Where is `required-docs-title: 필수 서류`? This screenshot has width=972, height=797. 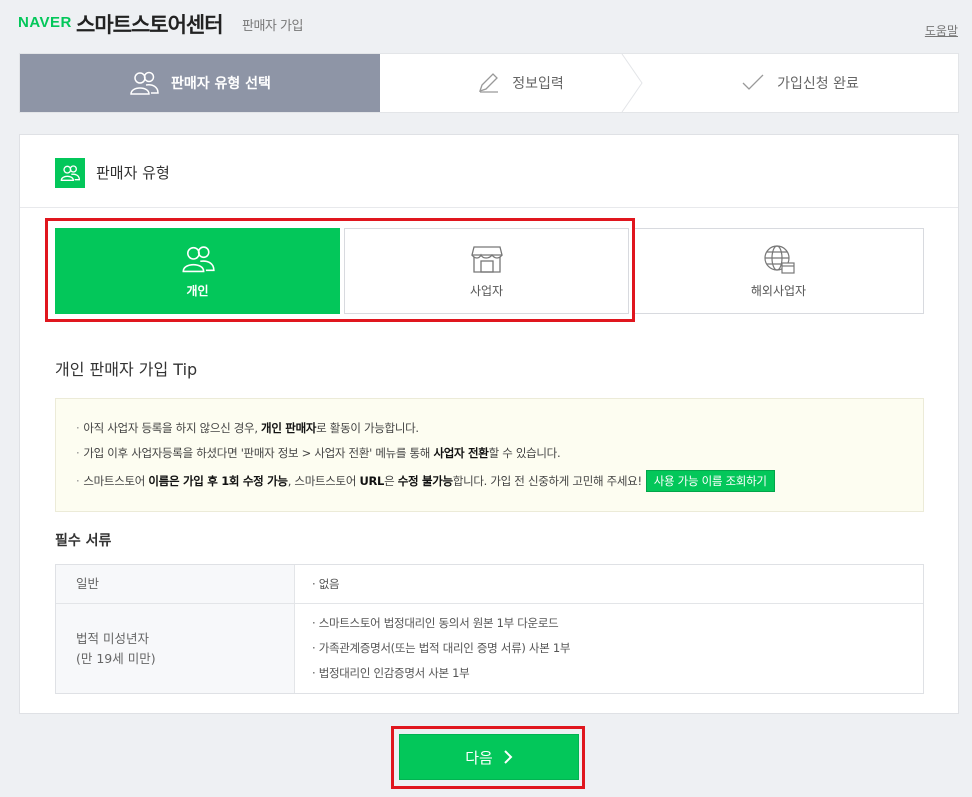 required-docs-title: 필수 서류 is located at coordinates (83, 541).